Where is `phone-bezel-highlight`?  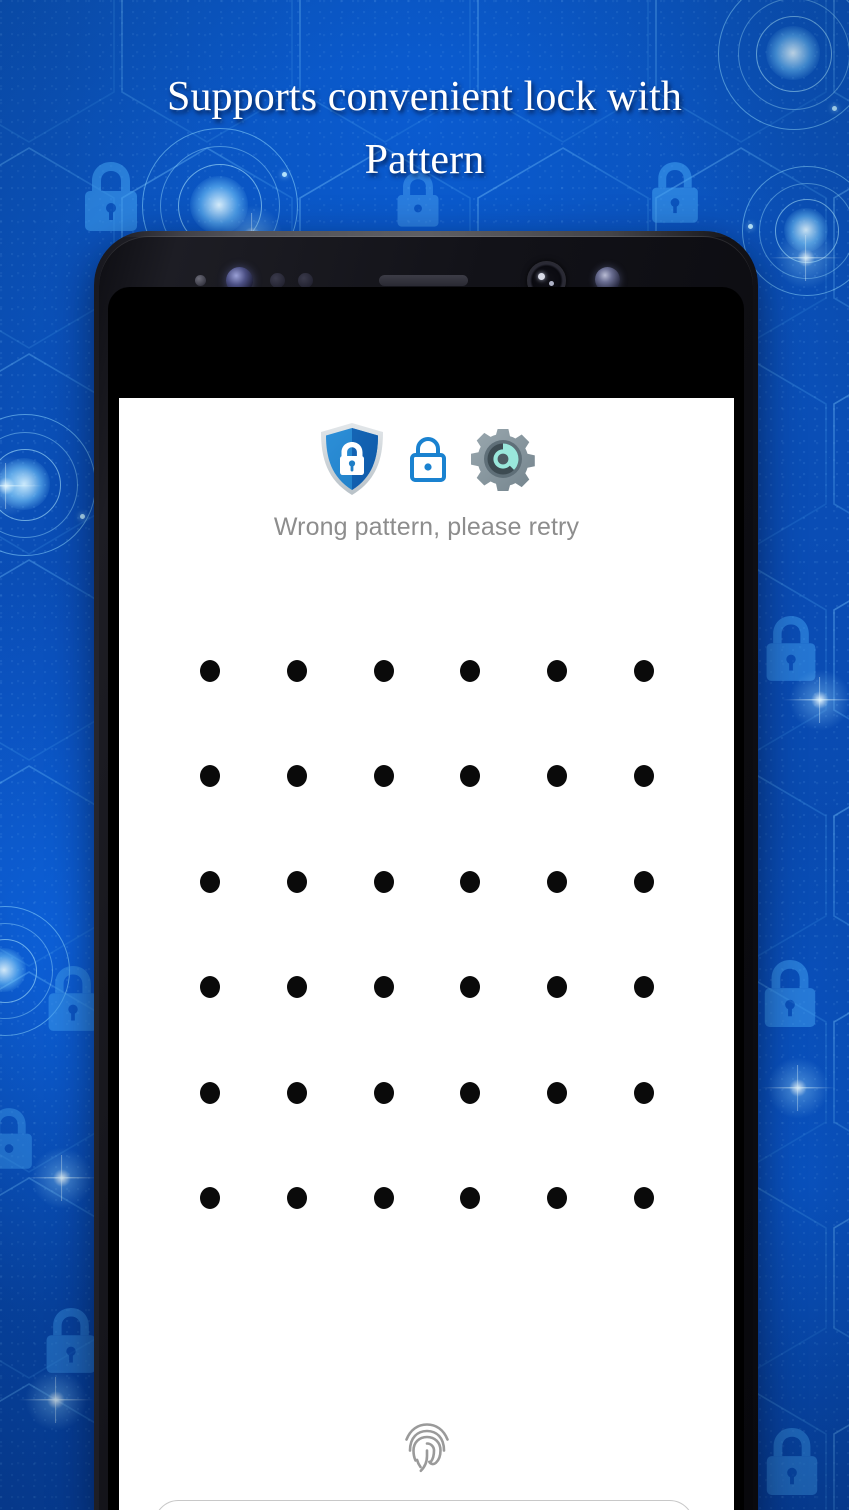 phone-bezel-highlight is located at coordinates (426, 234).